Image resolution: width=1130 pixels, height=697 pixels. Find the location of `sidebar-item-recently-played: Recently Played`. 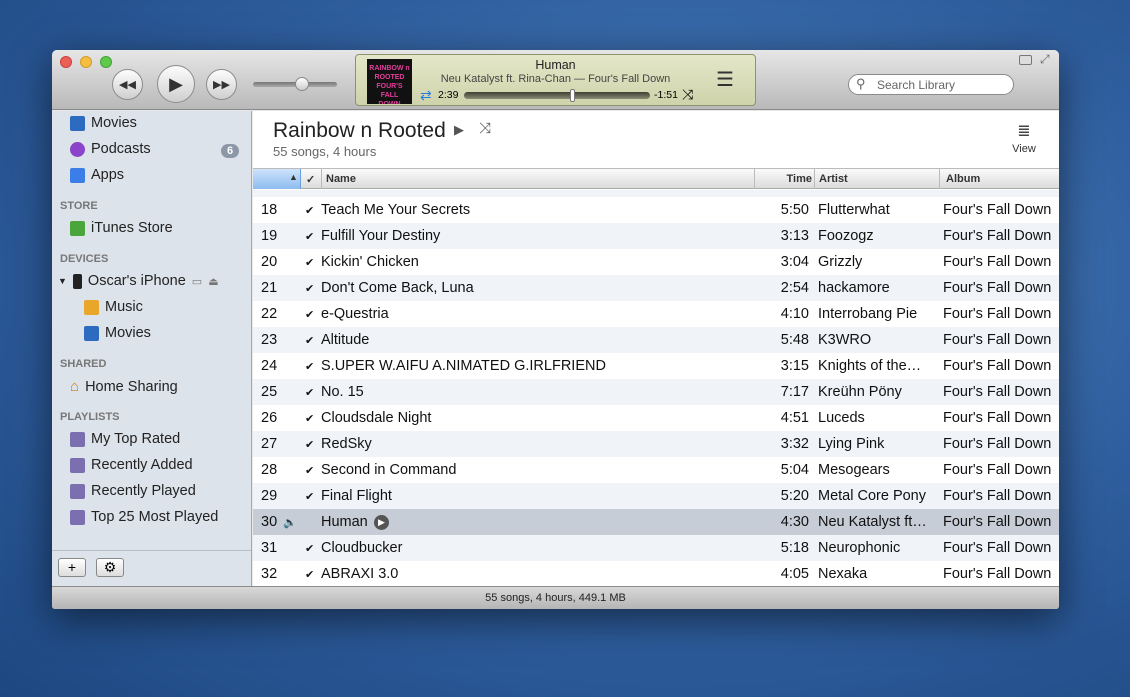

sidebar-item-recently-played: Recently Played is located at coordinates (133, 491).